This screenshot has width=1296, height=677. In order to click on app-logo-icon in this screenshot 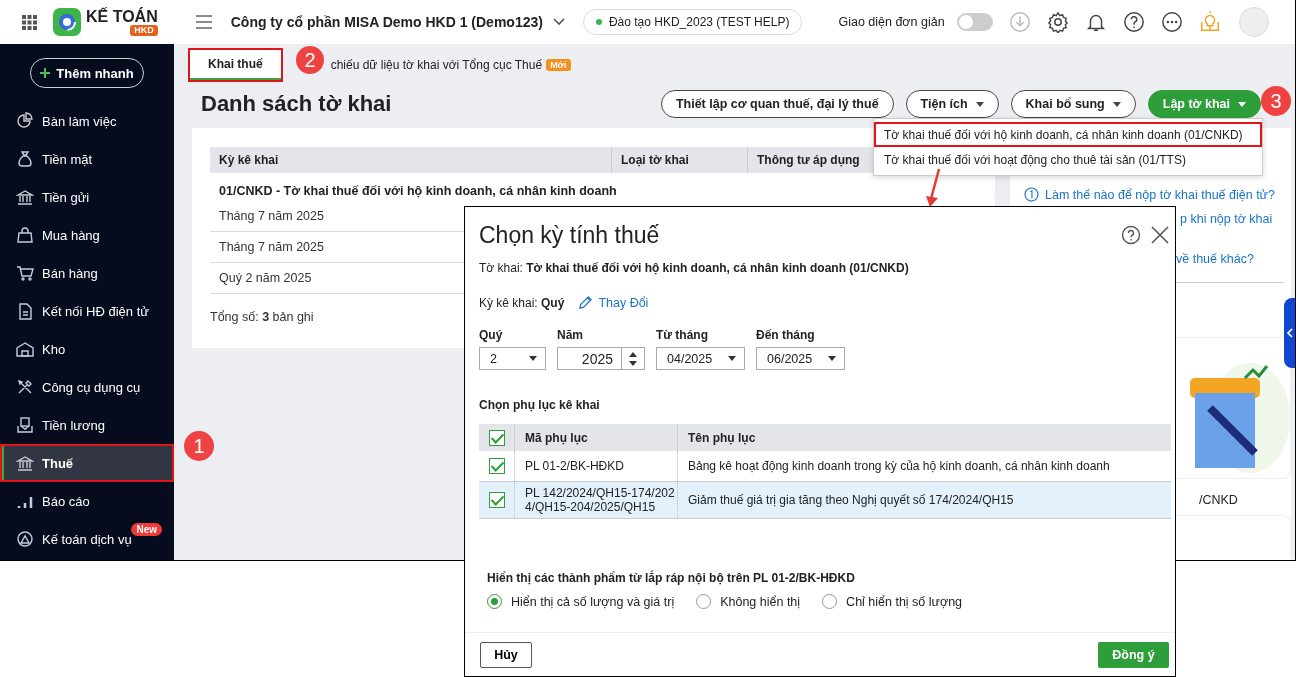, I will do `click(67, 22)`.